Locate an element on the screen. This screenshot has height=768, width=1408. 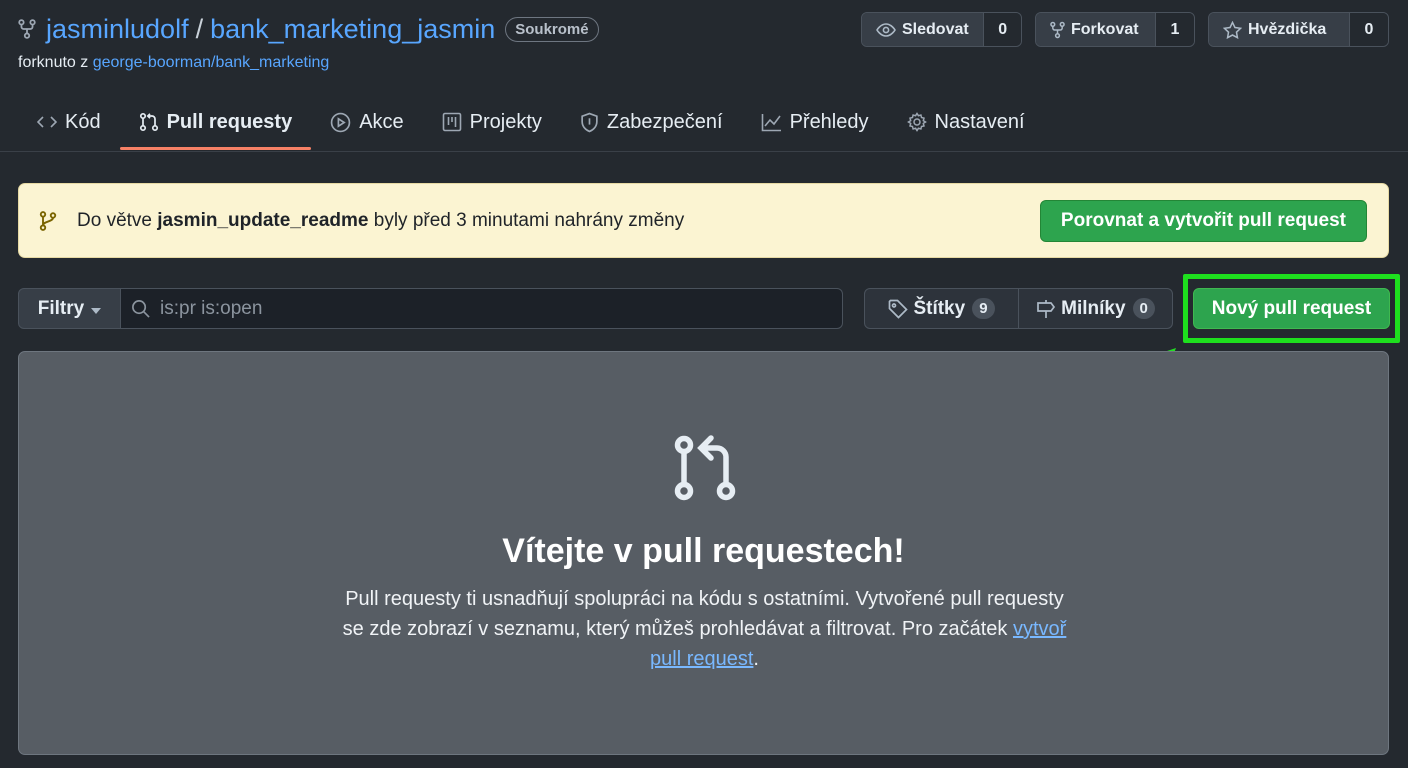
compare-and-pull-request-button: Porovnat a vytvořit pull request is located at coordinates (1203, 221).